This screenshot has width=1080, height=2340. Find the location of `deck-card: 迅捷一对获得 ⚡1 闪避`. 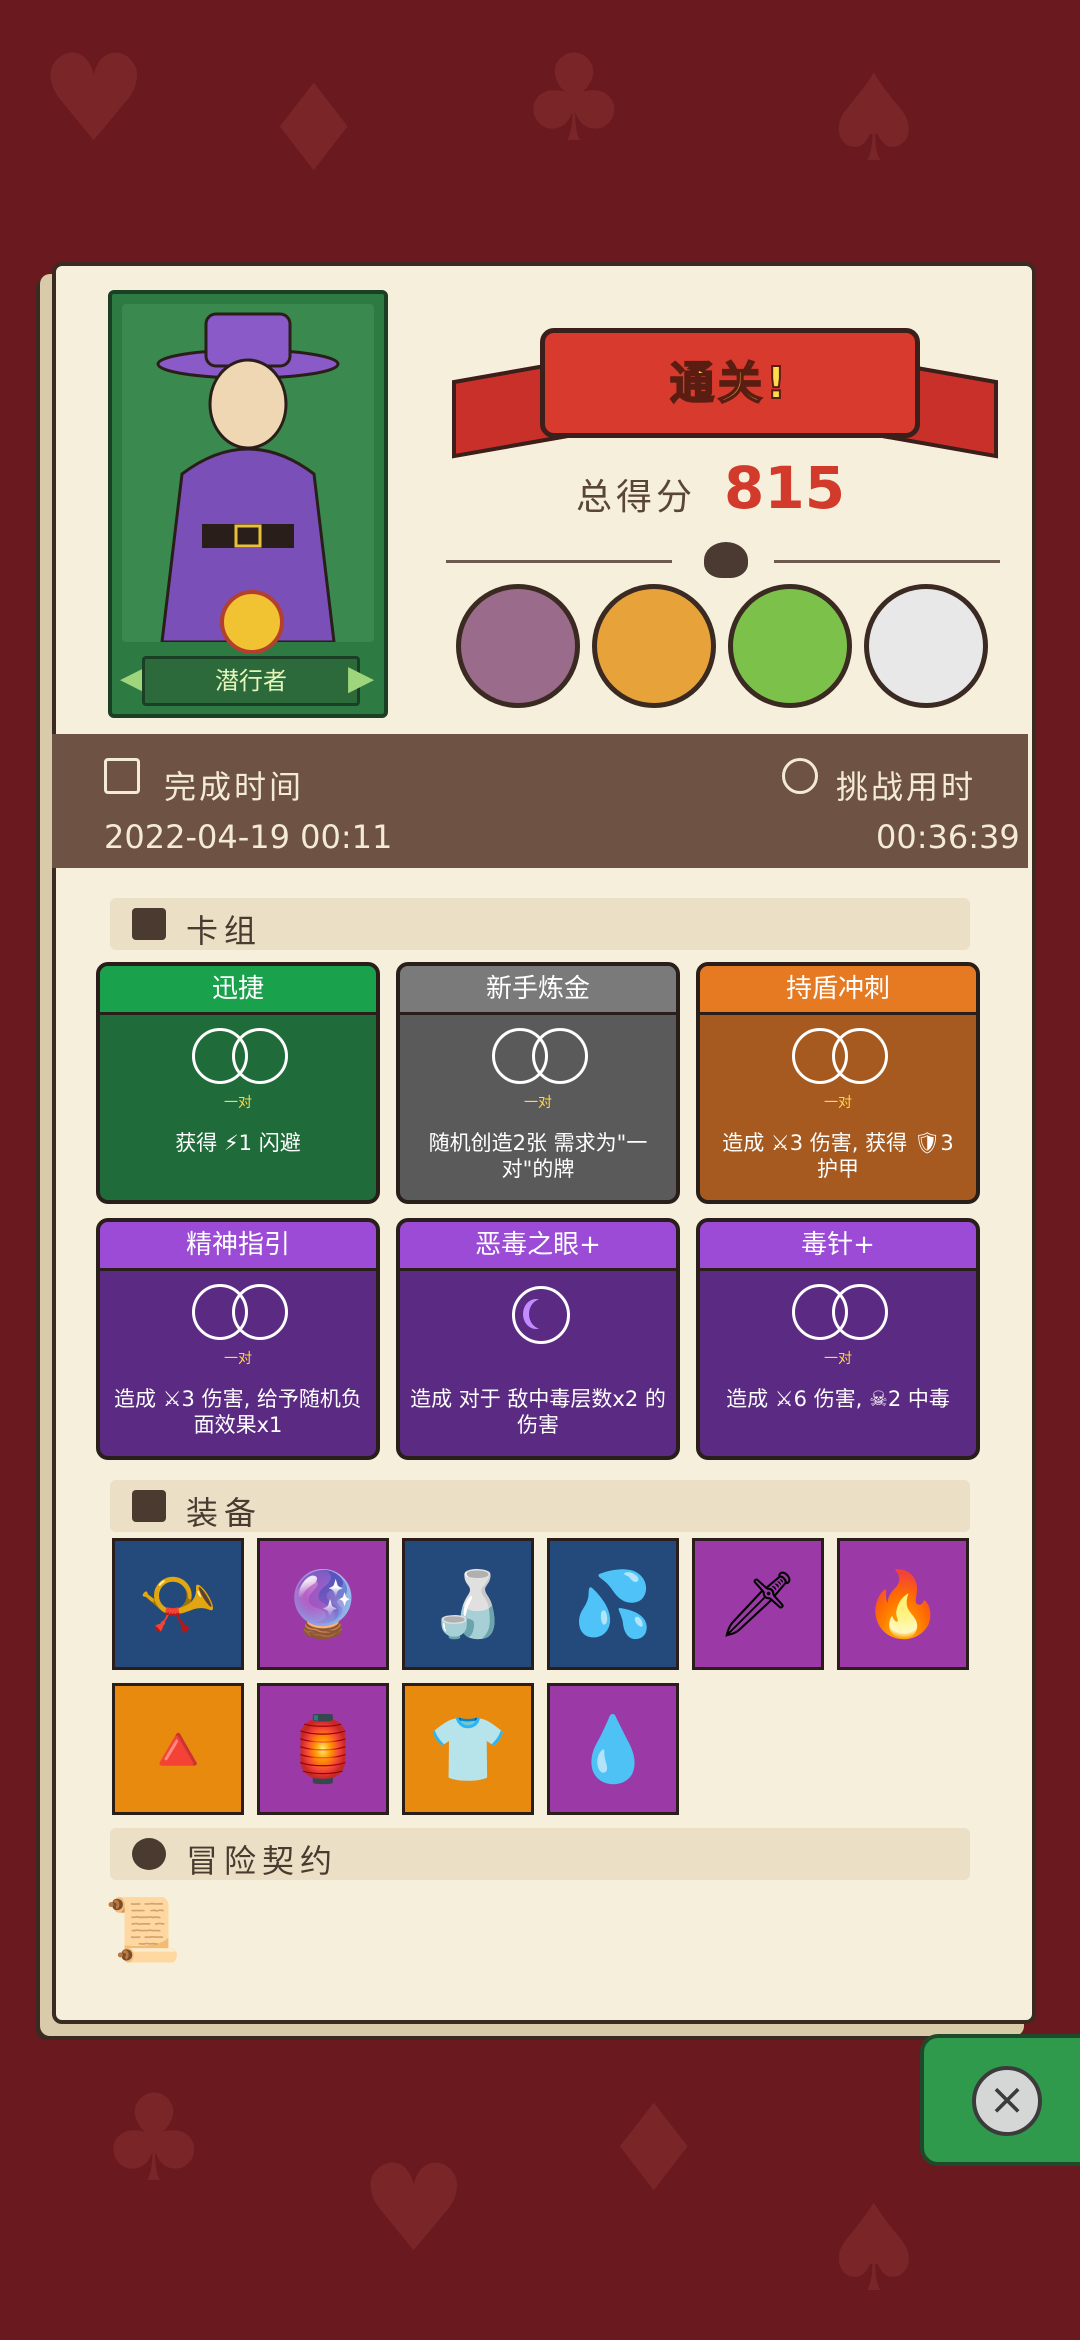

deck-card: 迅捷一对获得 ⚡1 闪避 is located at coordinates (238, 1083).